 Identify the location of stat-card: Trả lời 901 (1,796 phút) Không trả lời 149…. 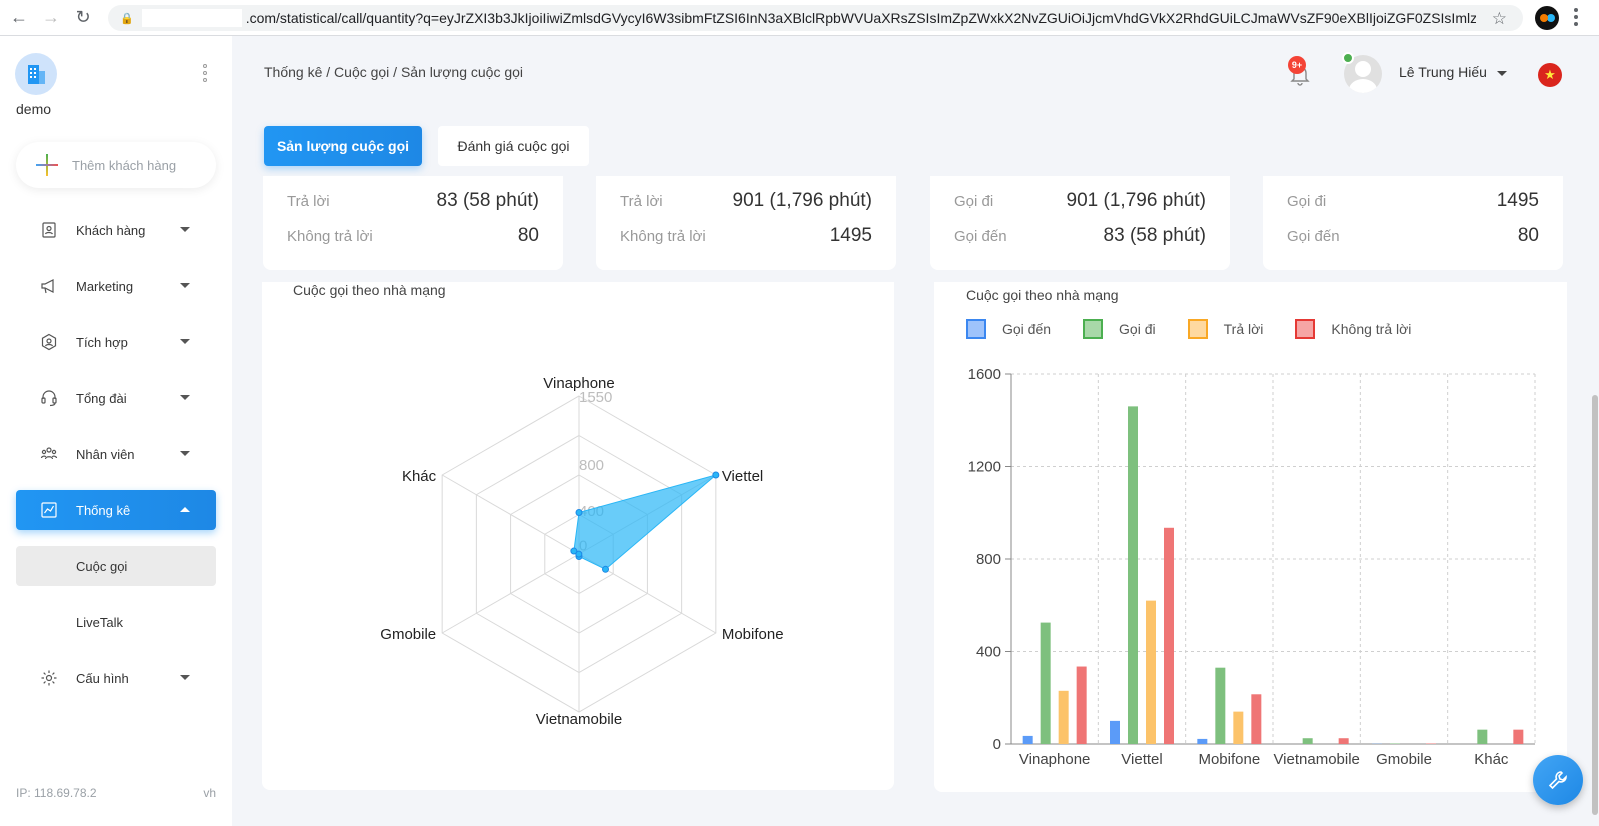
(746, 223).